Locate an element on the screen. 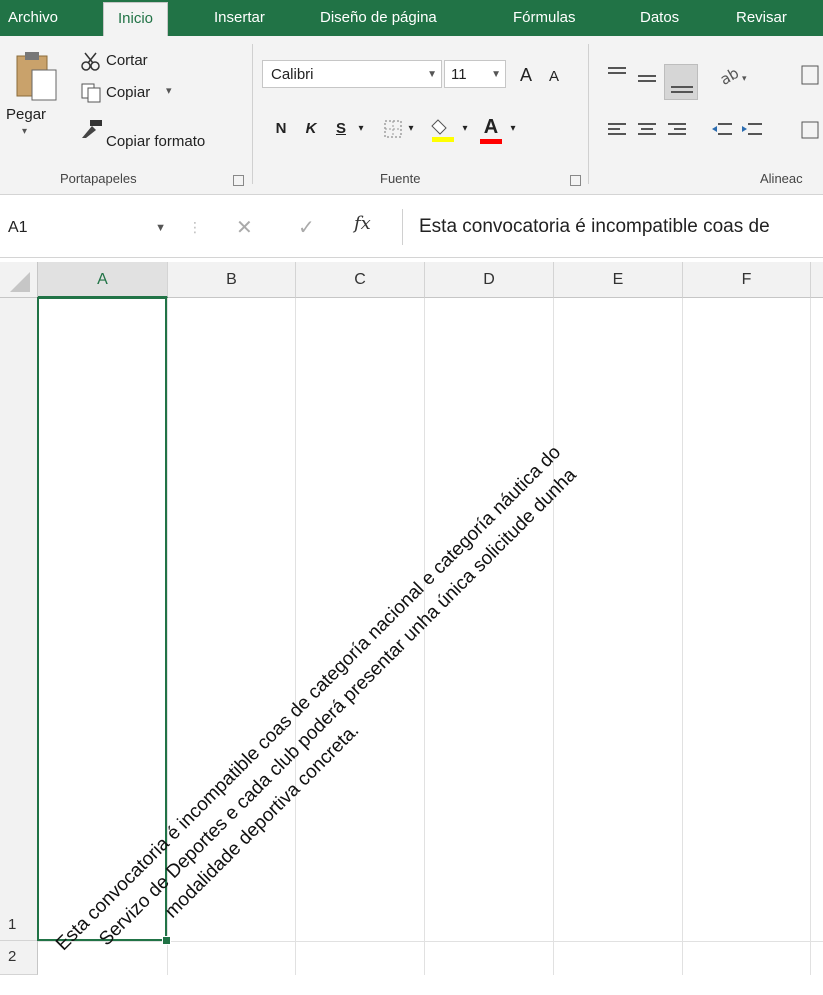  align-middle-icon is located at coordinates (647, 82).